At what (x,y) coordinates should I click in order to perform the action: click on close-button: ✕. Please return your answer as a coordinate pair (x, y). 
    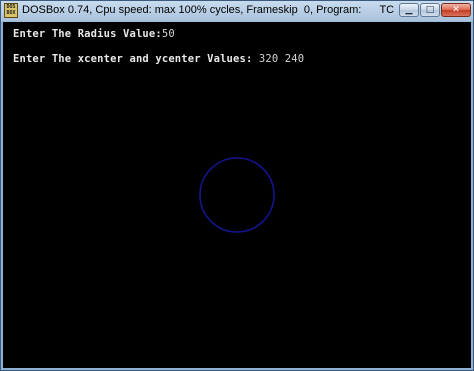
    Looking at the image, I should click on (456, 10).